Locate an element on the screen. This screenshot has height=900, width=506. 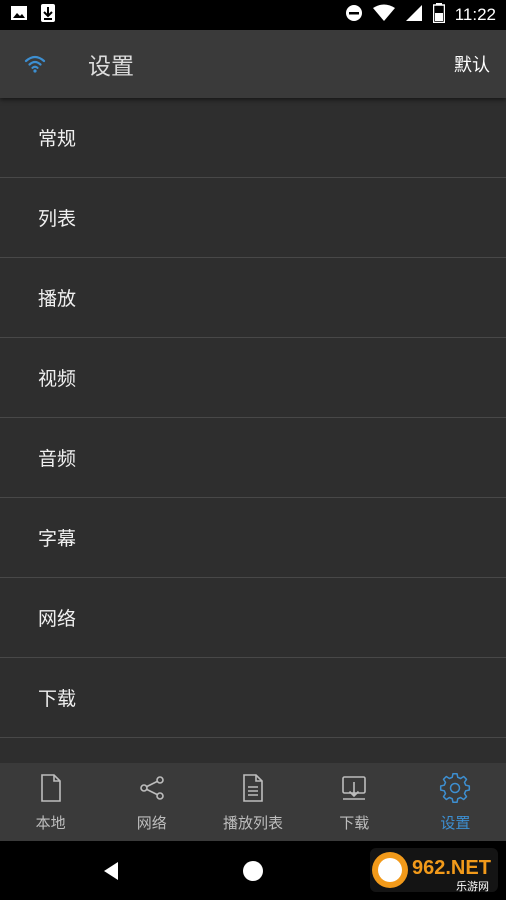
home-circle-icon is located at coordinates (253, 870).